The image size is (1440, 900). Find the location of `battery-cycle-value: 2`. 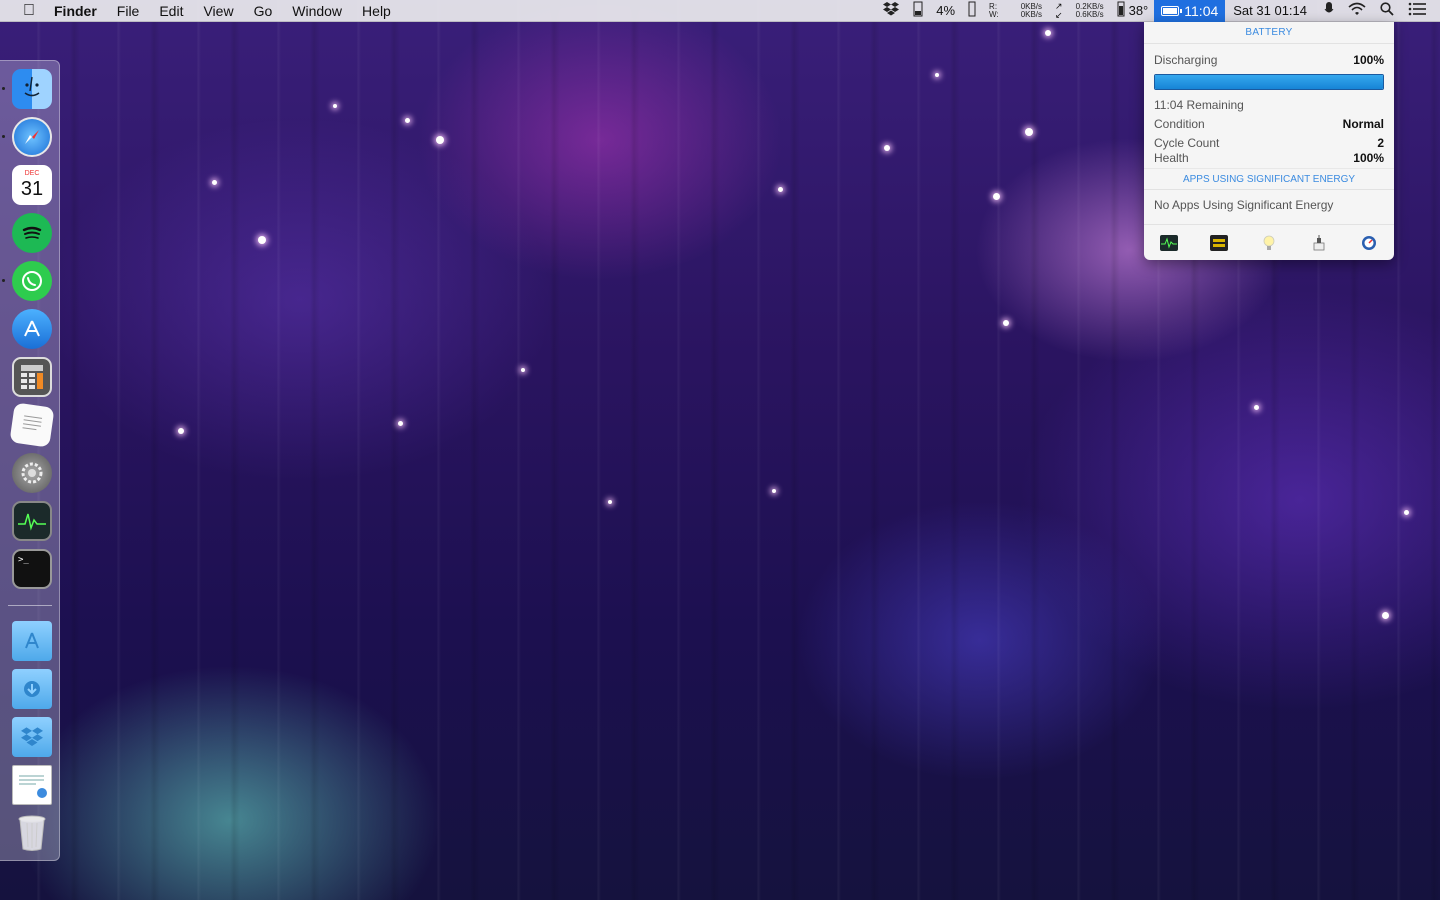

battery-cycle-value: 2 is located at coordinates (1380, 143).